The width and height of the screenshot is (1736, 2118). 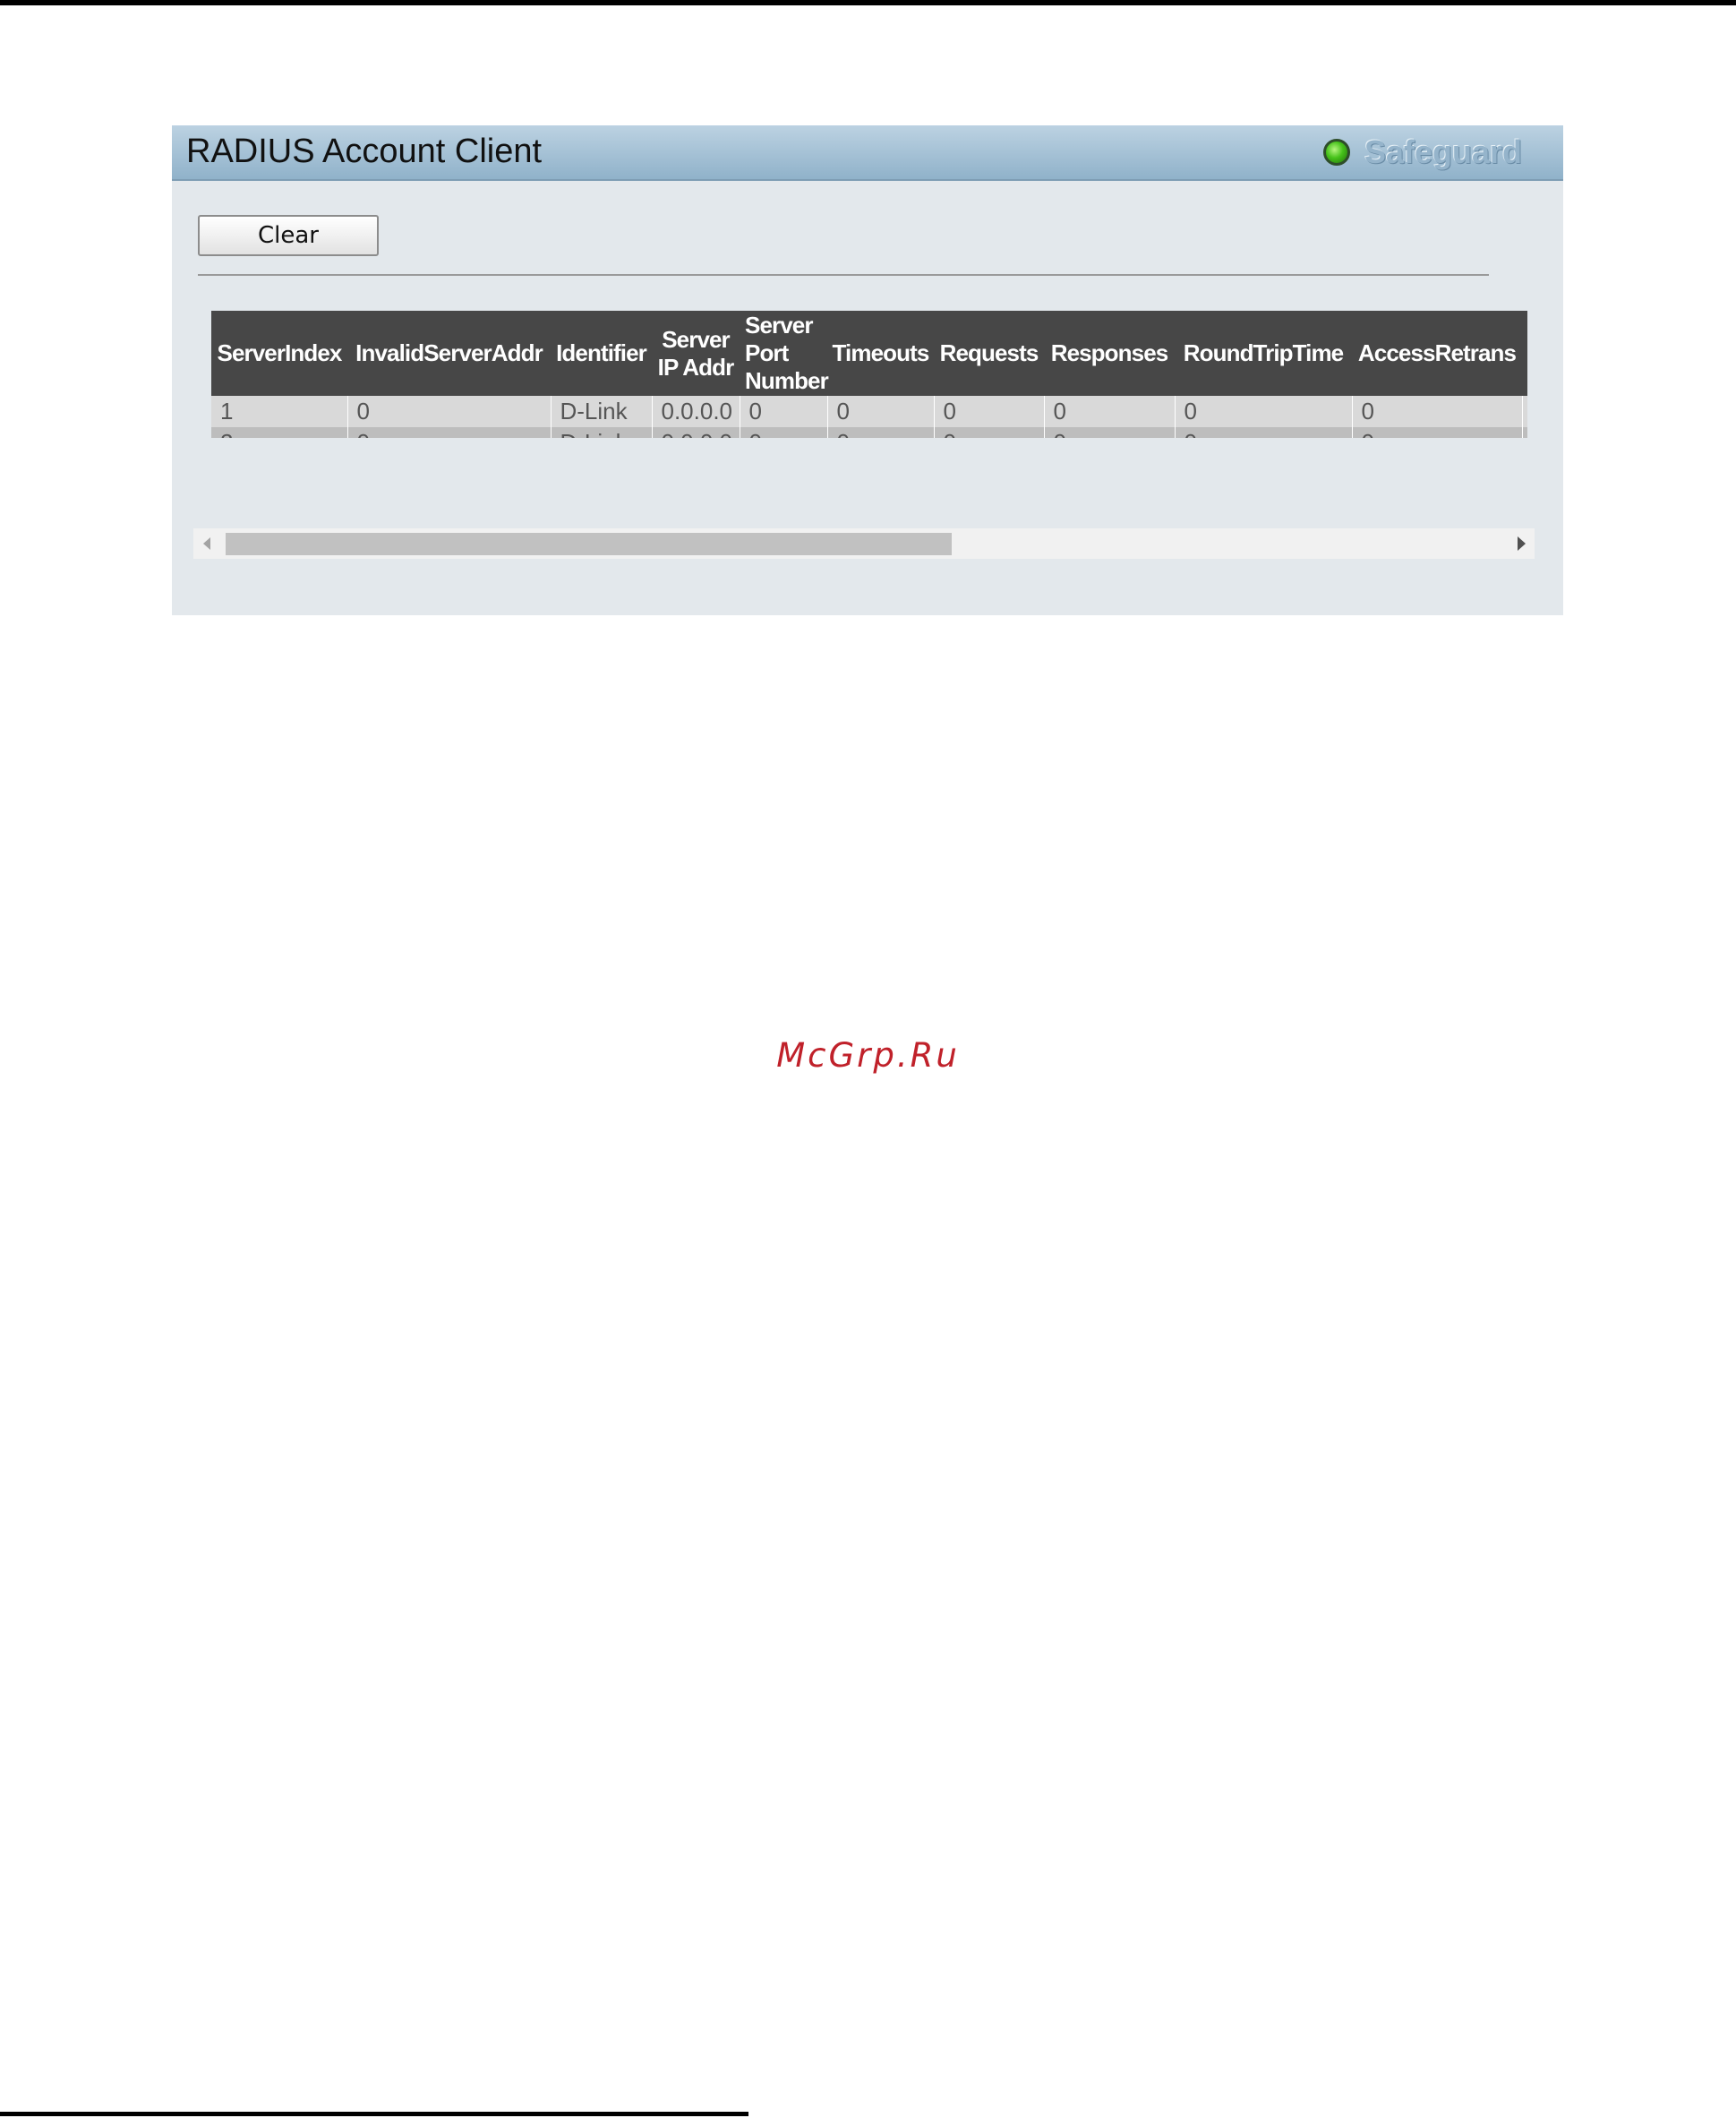 I want to click on column-header: Identifier, so click(x=601, y=353).